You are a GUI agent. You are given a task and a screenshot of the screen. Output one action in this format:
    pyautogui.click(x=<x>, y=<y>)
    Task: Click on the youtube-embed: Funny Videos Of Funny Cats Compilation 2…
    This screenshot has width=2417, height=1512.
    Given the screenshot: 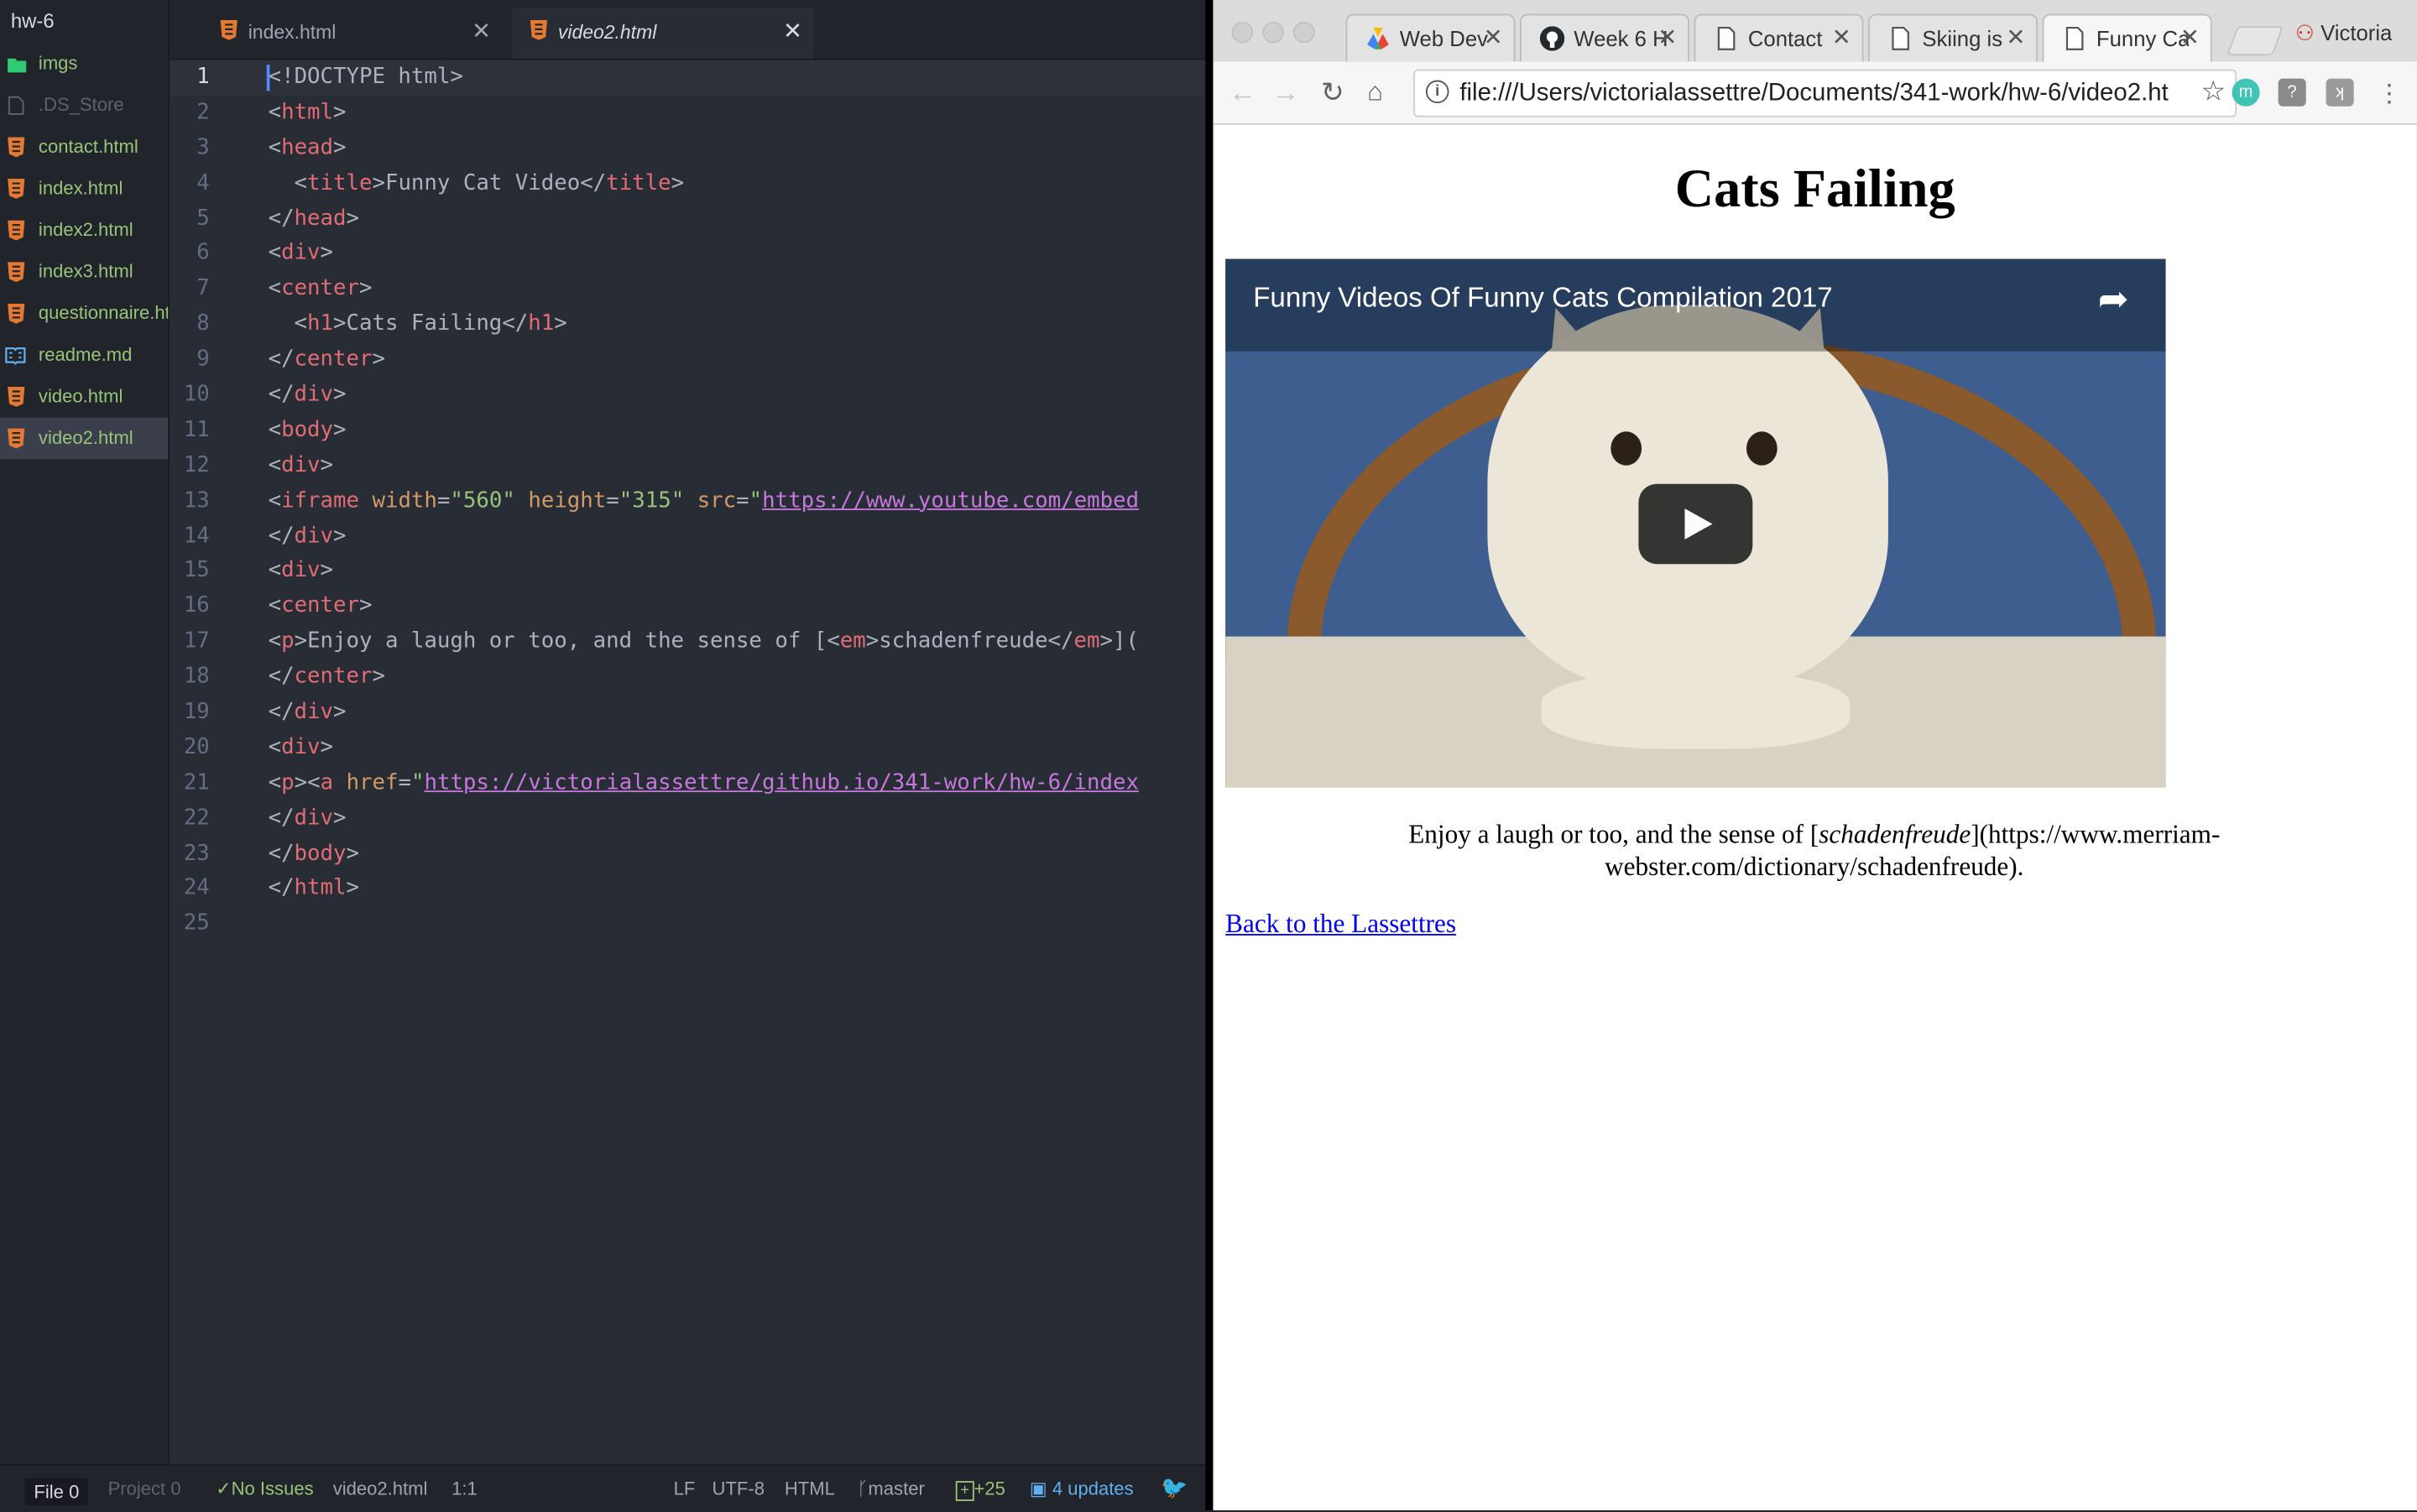 What is the action you would take?
    pyautogui.click(x=1695, y=523)
    